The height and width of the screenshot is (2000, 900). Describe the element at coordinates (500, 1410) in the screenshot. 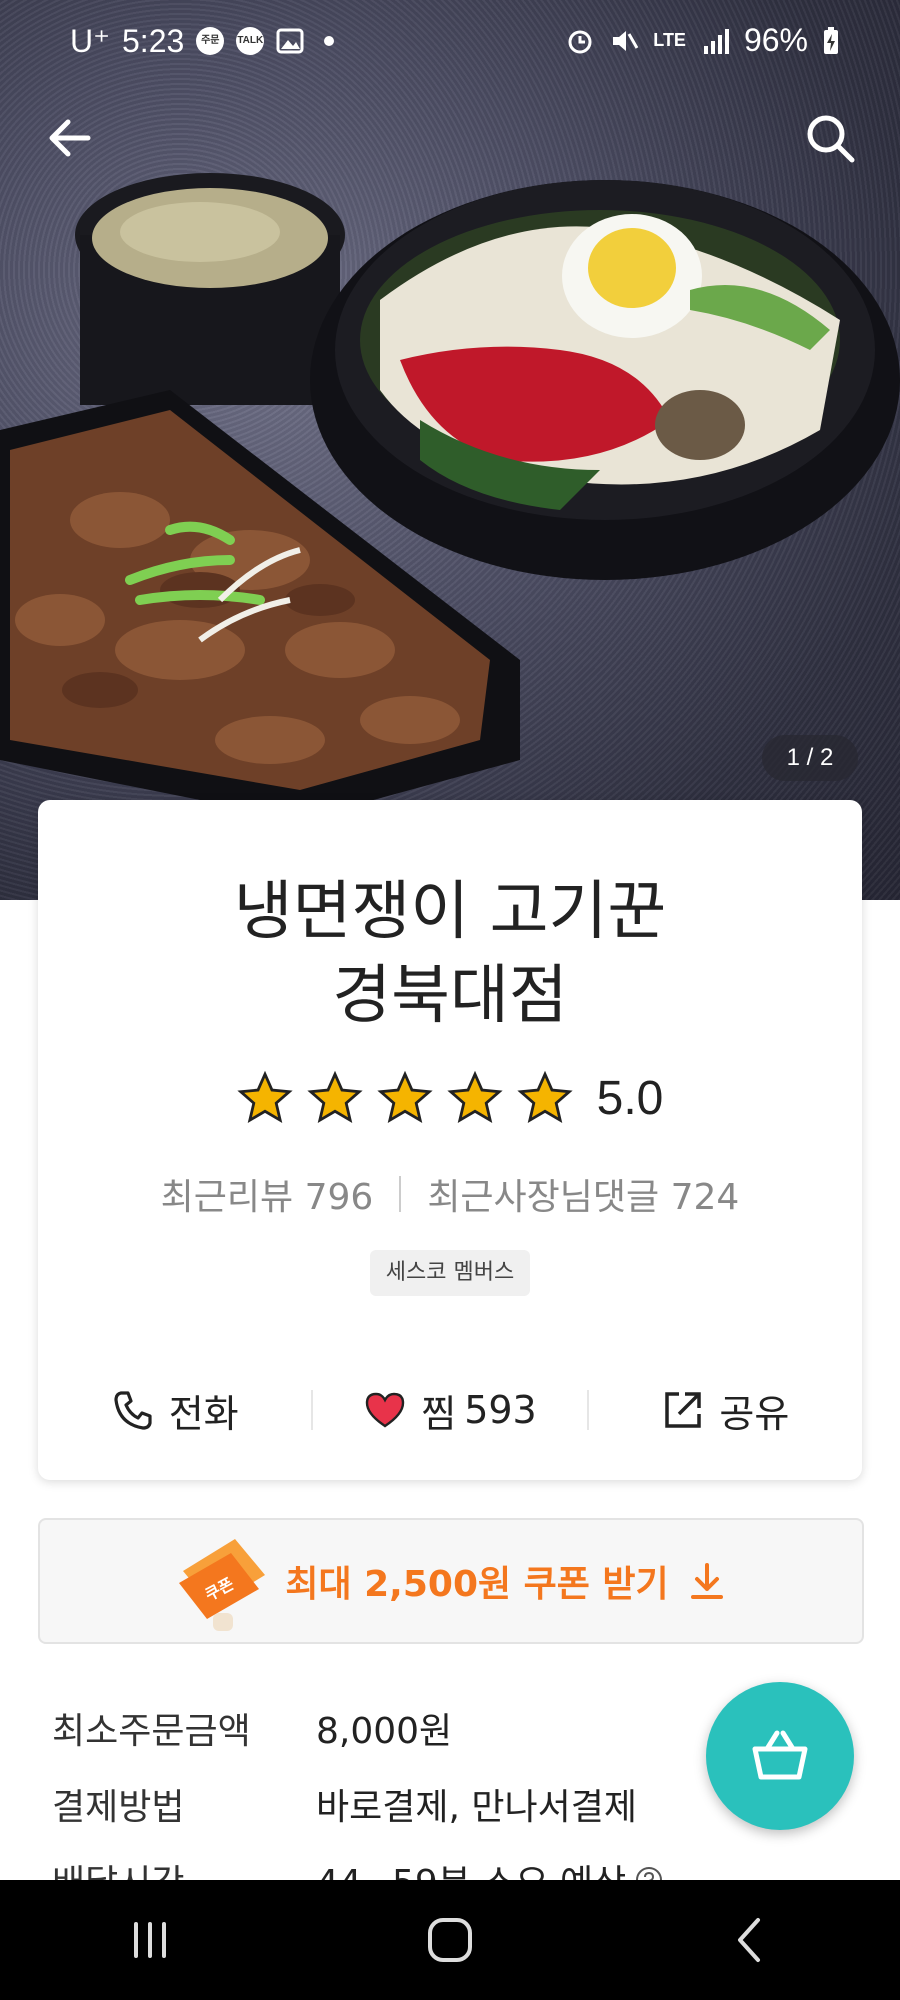

I see `like-count: 593` at that location.